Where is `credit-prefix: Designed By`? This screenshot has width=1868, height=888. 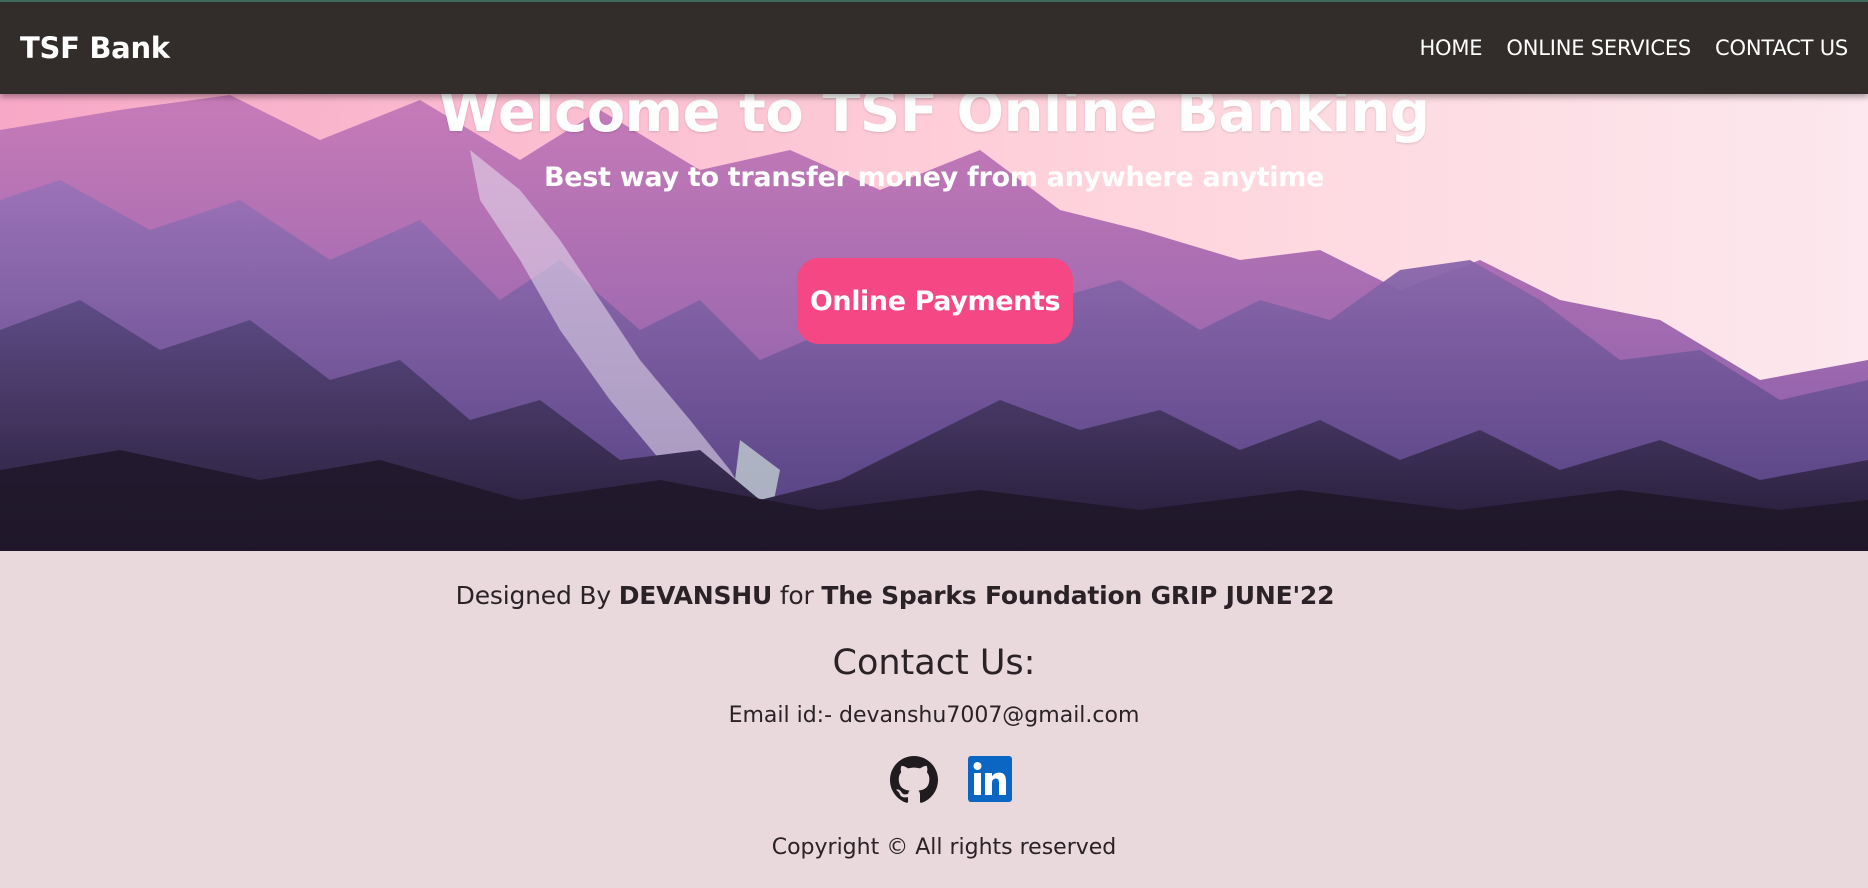
credit-prefix: Designed By is located at coordinates (537, 595).